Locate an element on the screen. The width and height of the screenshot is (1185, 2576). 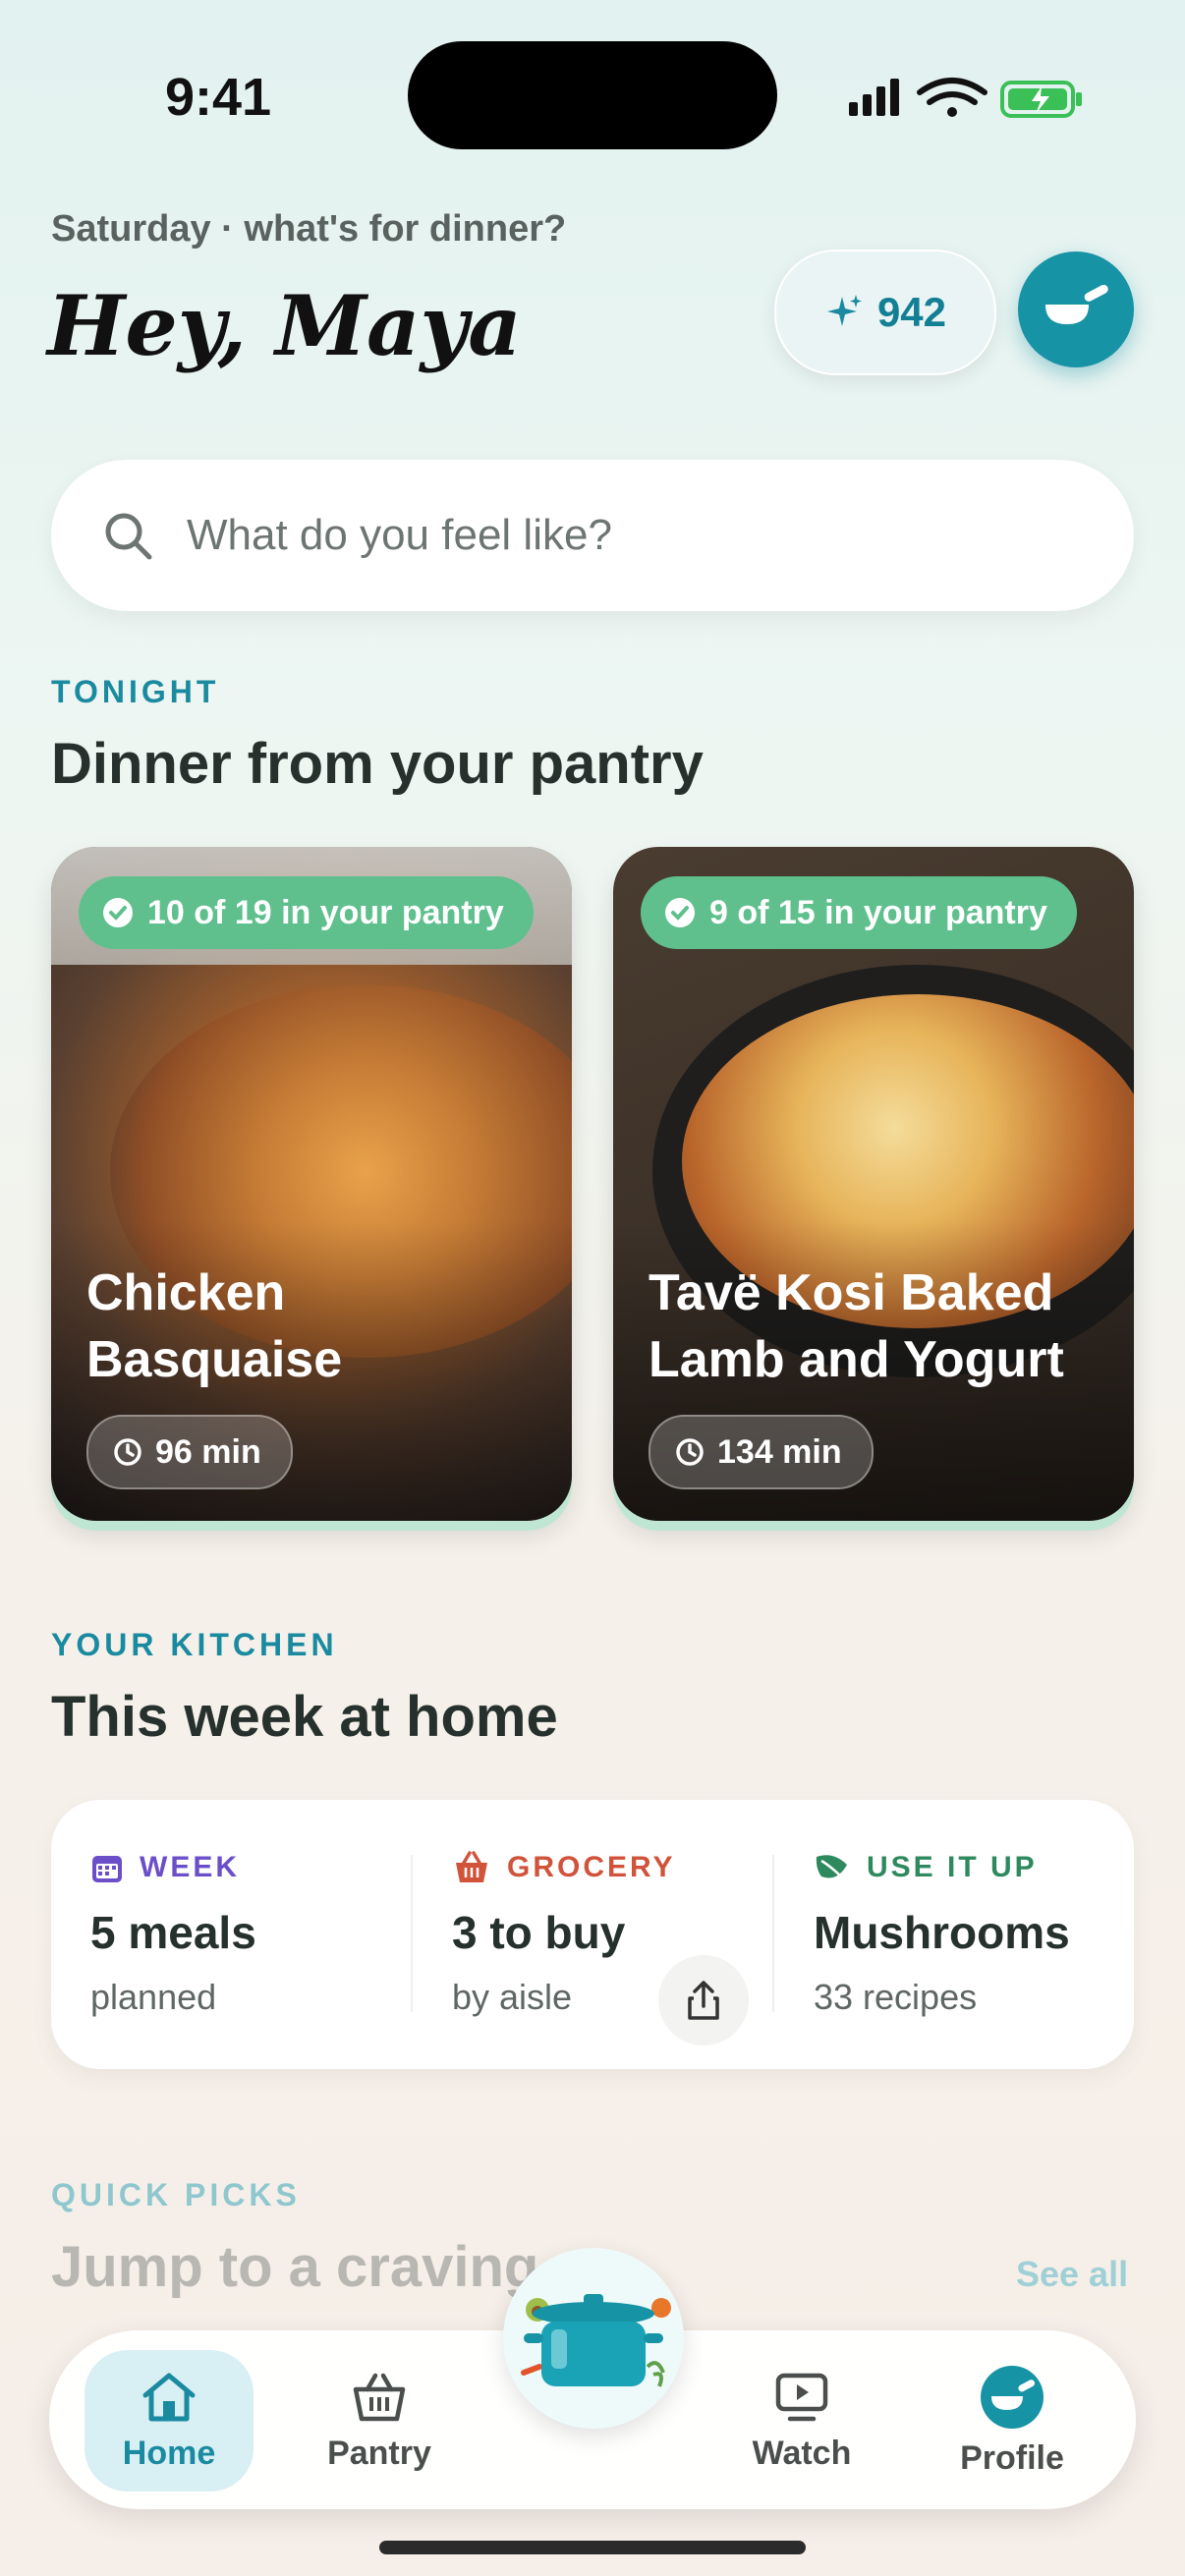
week-sub: planned is located at coordinates (153, 1997).